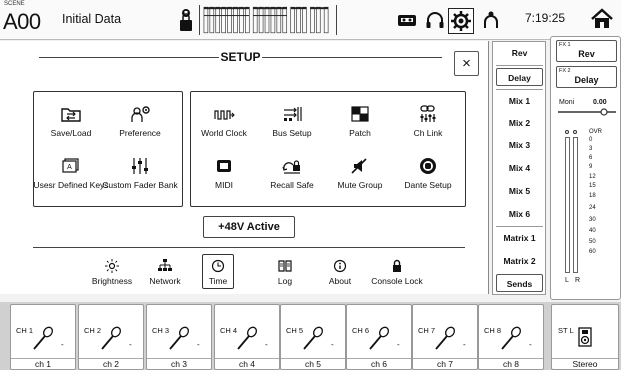 The height and width of the screenshot is (370, 621). I want to click on fx1-button: FX 1 Rev, so click(586, 51).